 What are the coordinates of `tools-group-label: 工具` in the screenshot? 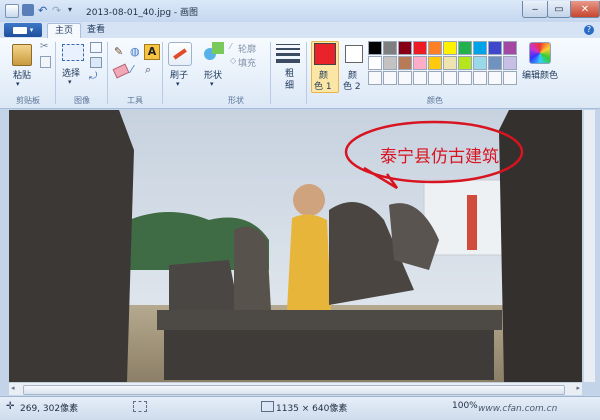 It's located at (135, 100).